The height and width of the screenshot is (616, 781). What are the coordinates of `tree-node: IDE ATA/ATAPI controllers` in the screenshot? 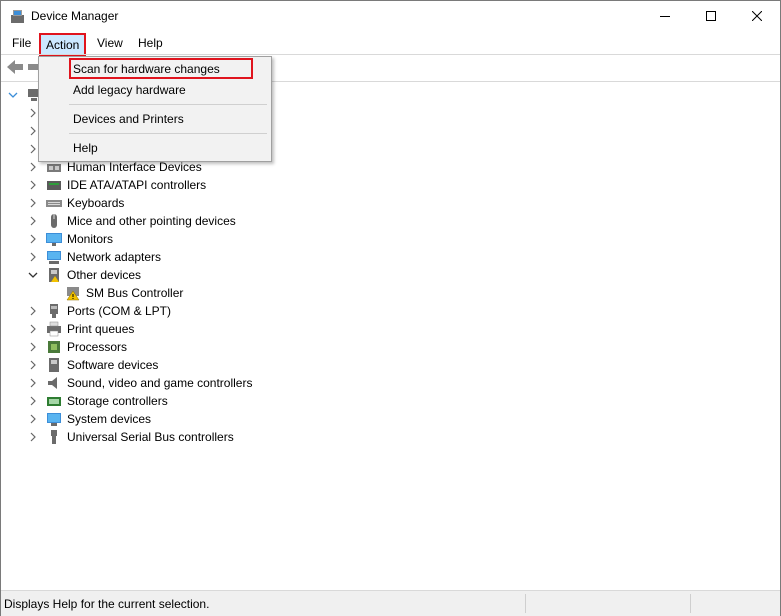 It's located at (116, 185).